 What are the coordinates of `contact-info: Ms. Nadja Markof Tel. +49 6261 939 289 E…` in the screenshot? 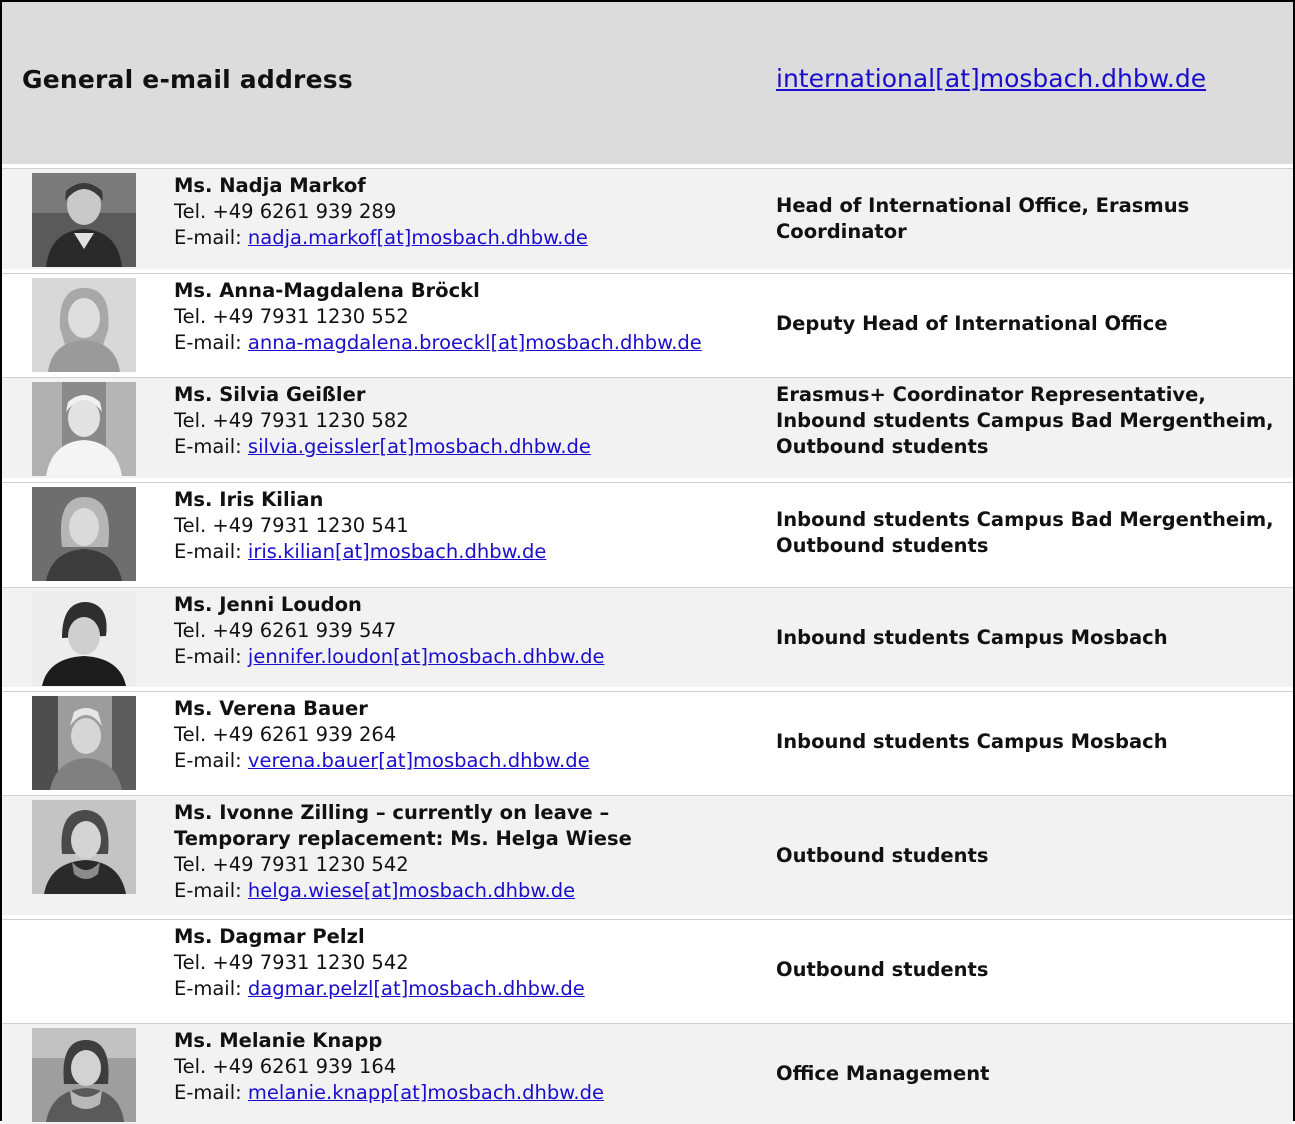 It's located at (381, 212).